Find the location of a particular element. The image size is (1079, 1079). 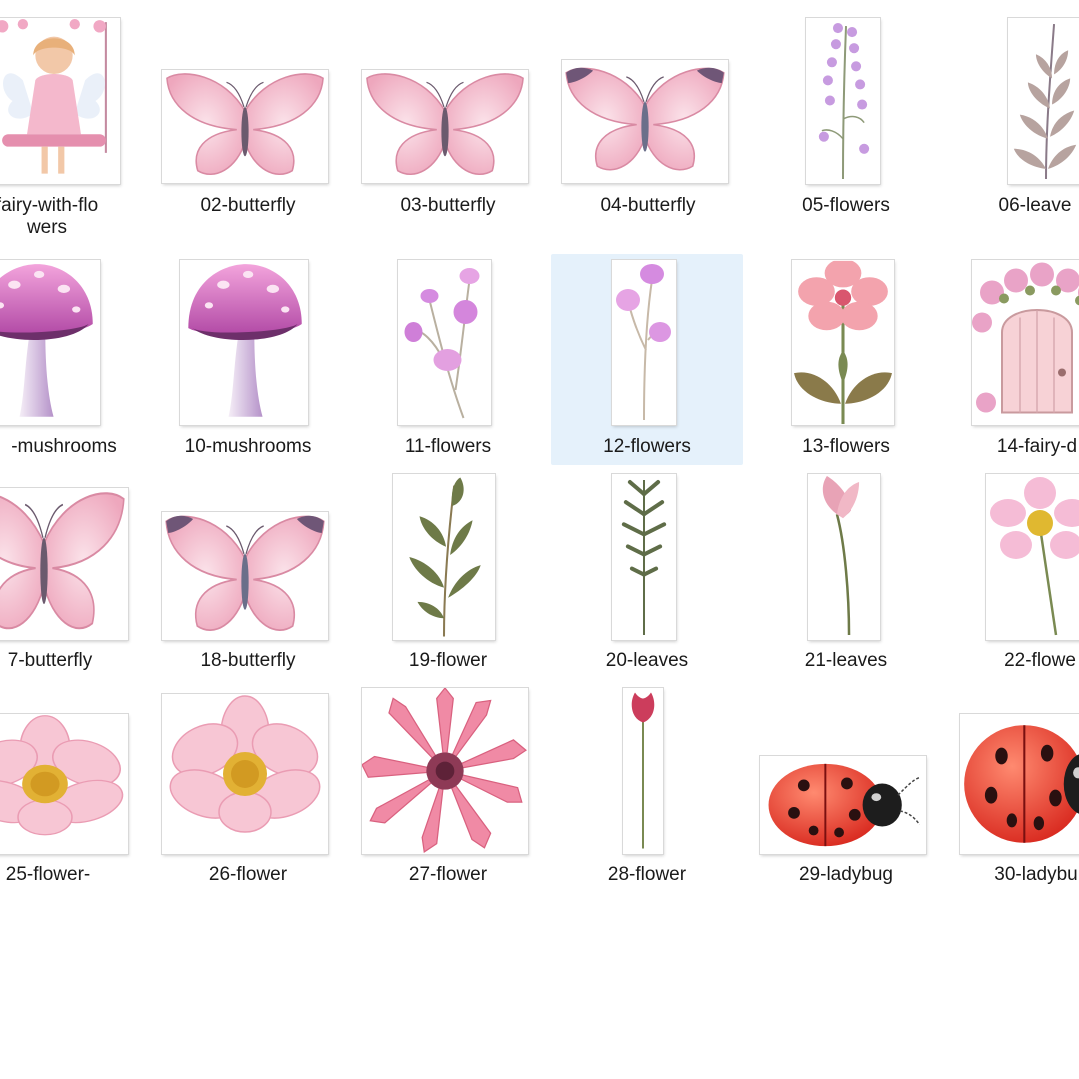

file-label: 28-flower is located at coordinates (647, 874).